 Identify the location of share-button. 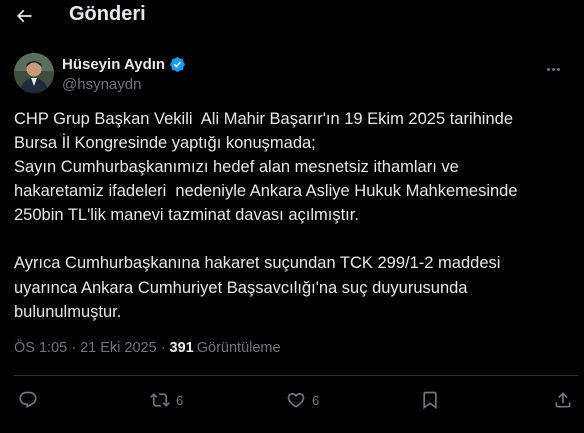
(563, 400).